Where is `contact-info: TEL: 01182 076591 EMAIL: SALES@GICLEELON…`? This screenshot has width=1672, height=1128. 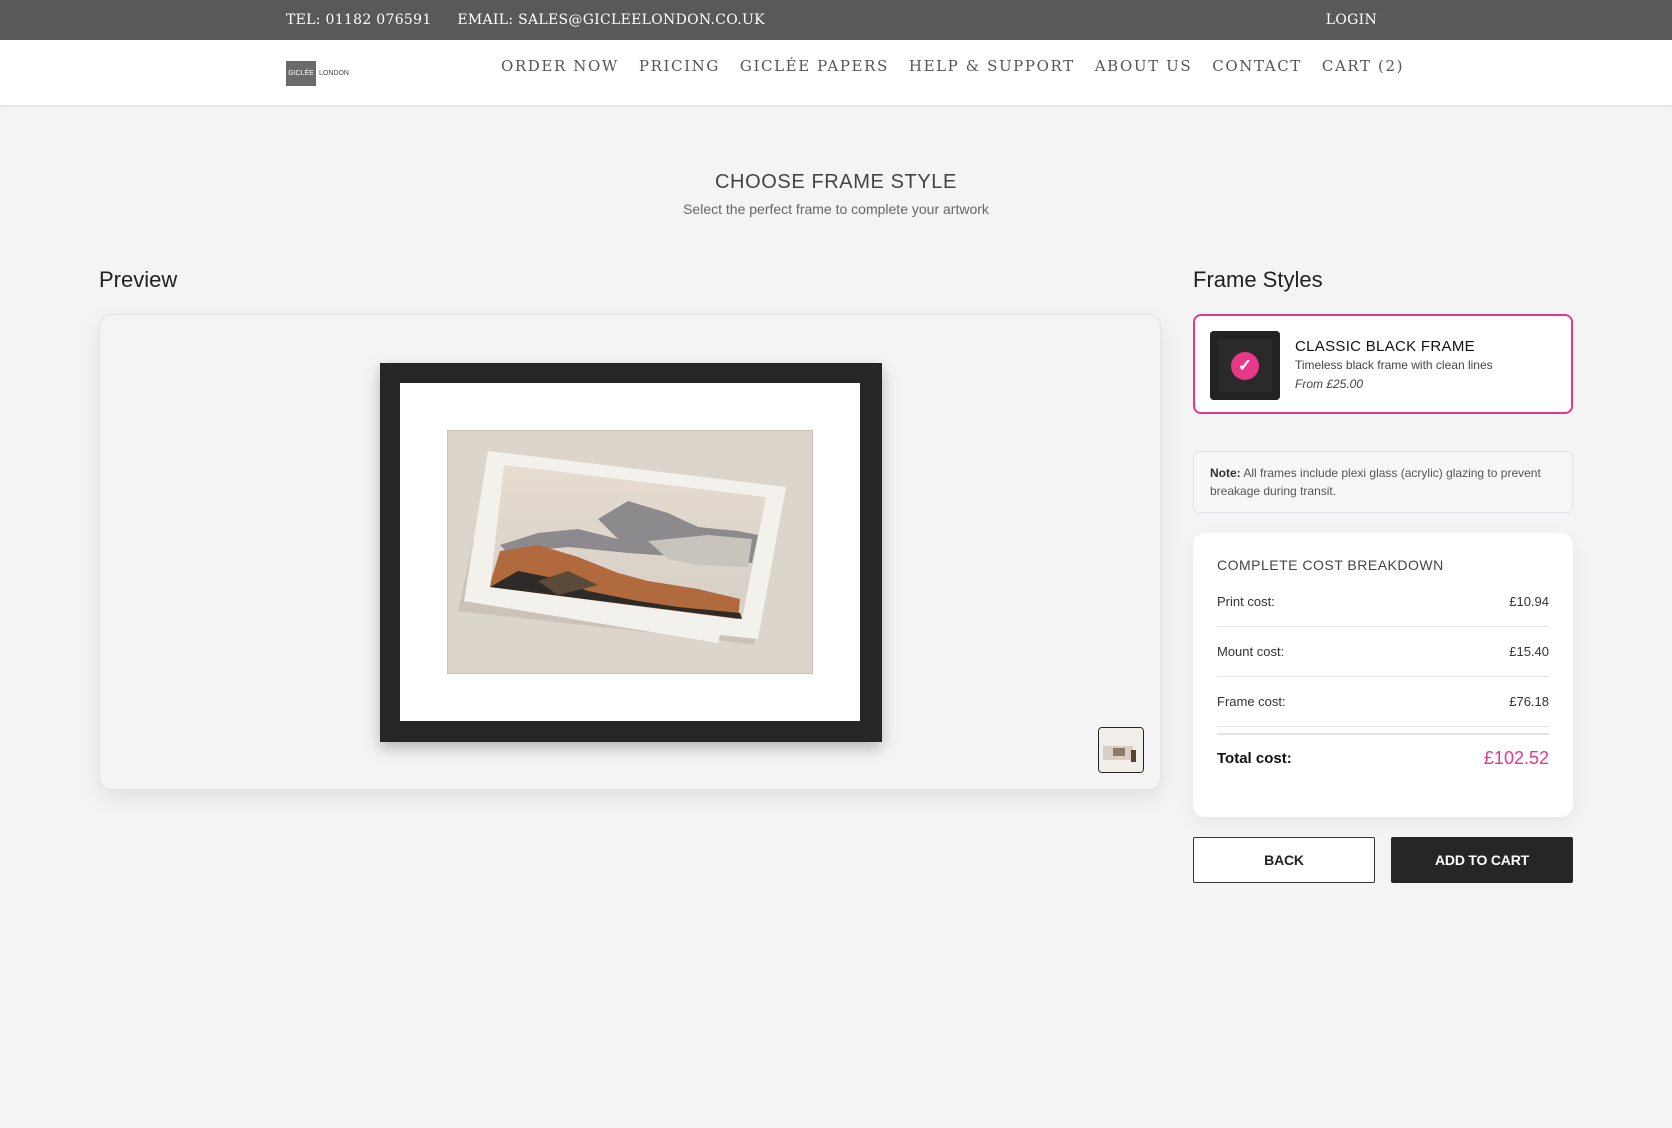 contact-info: TEL: 01182 076591 EMAIL: SALES@GICLEELON… is located at coordinates (536, 20).